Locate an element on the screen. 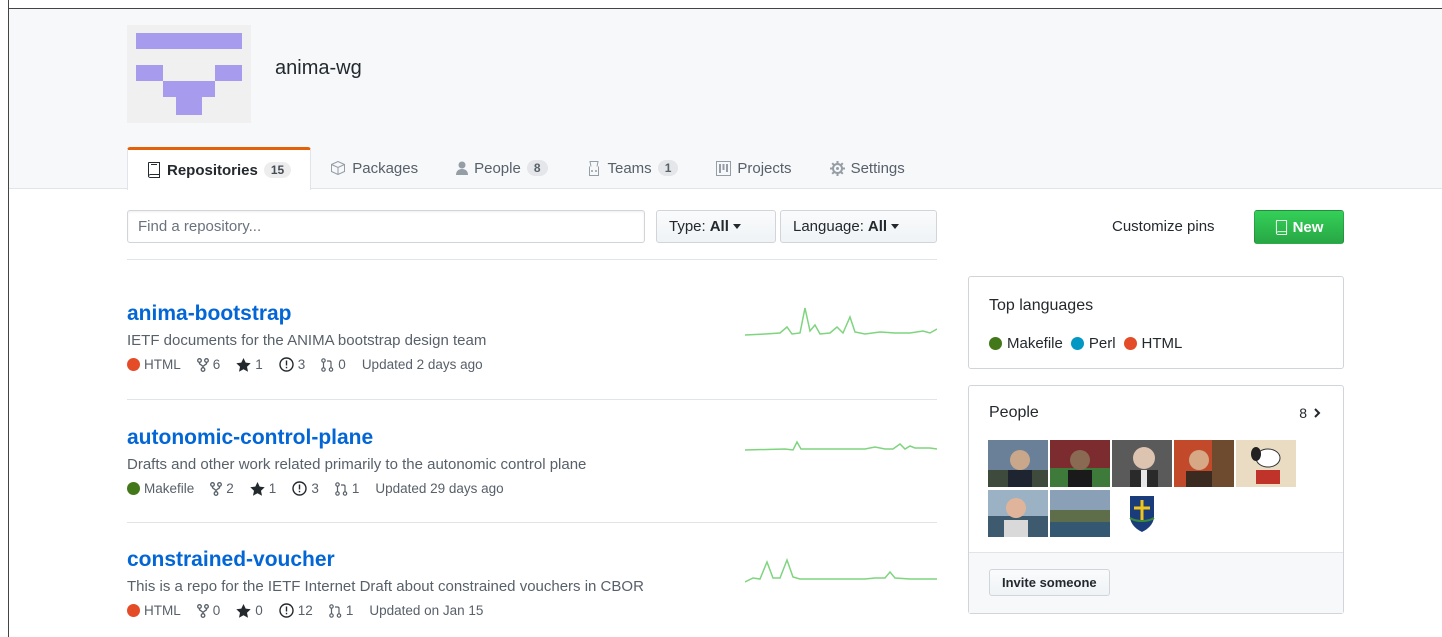 The height and width of the screenshot is (637, 1442). people-title: People is located at coordinates (1014, 412).